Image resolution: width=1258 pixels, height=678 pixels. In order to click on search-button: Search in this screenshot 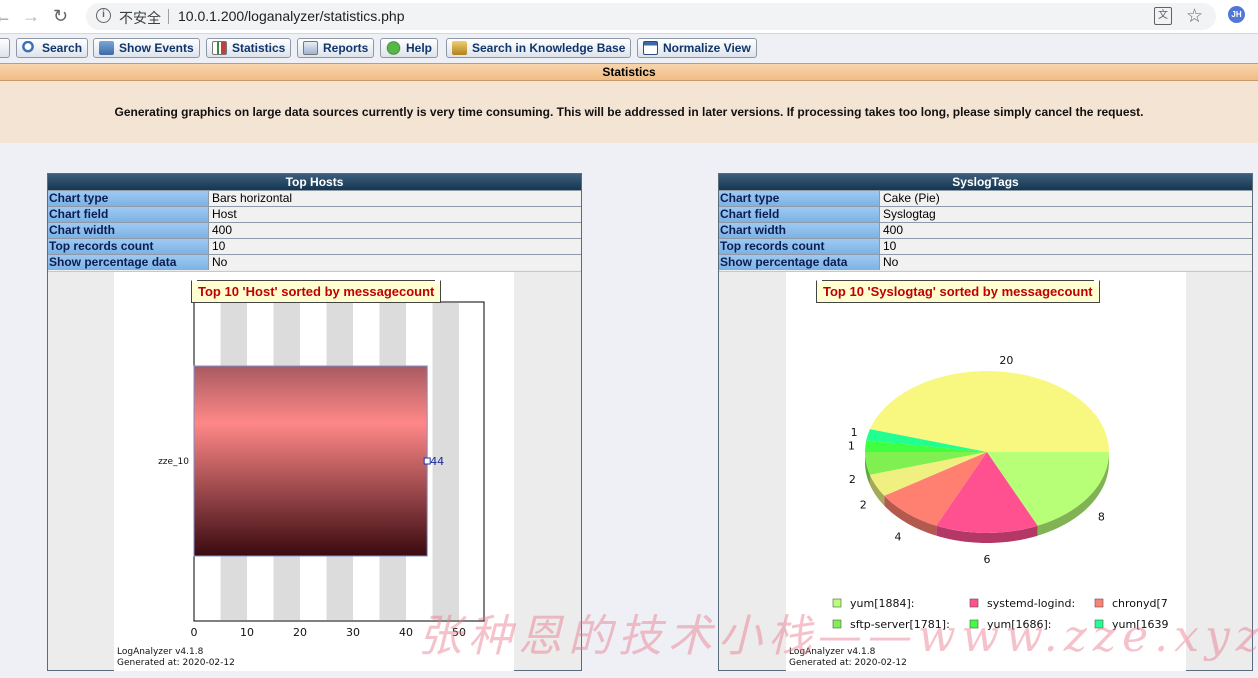, I will do `click(52, 48)`.